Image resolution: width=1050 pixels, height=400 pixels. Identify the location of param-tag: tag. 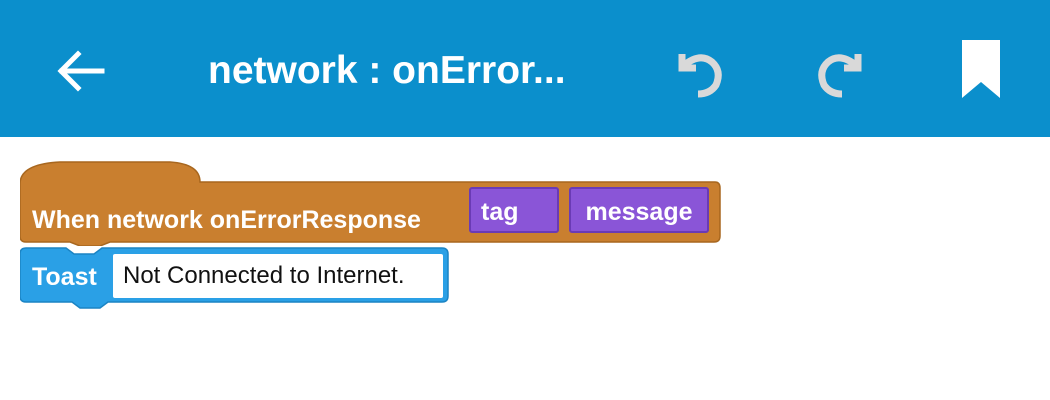
(514, 210).